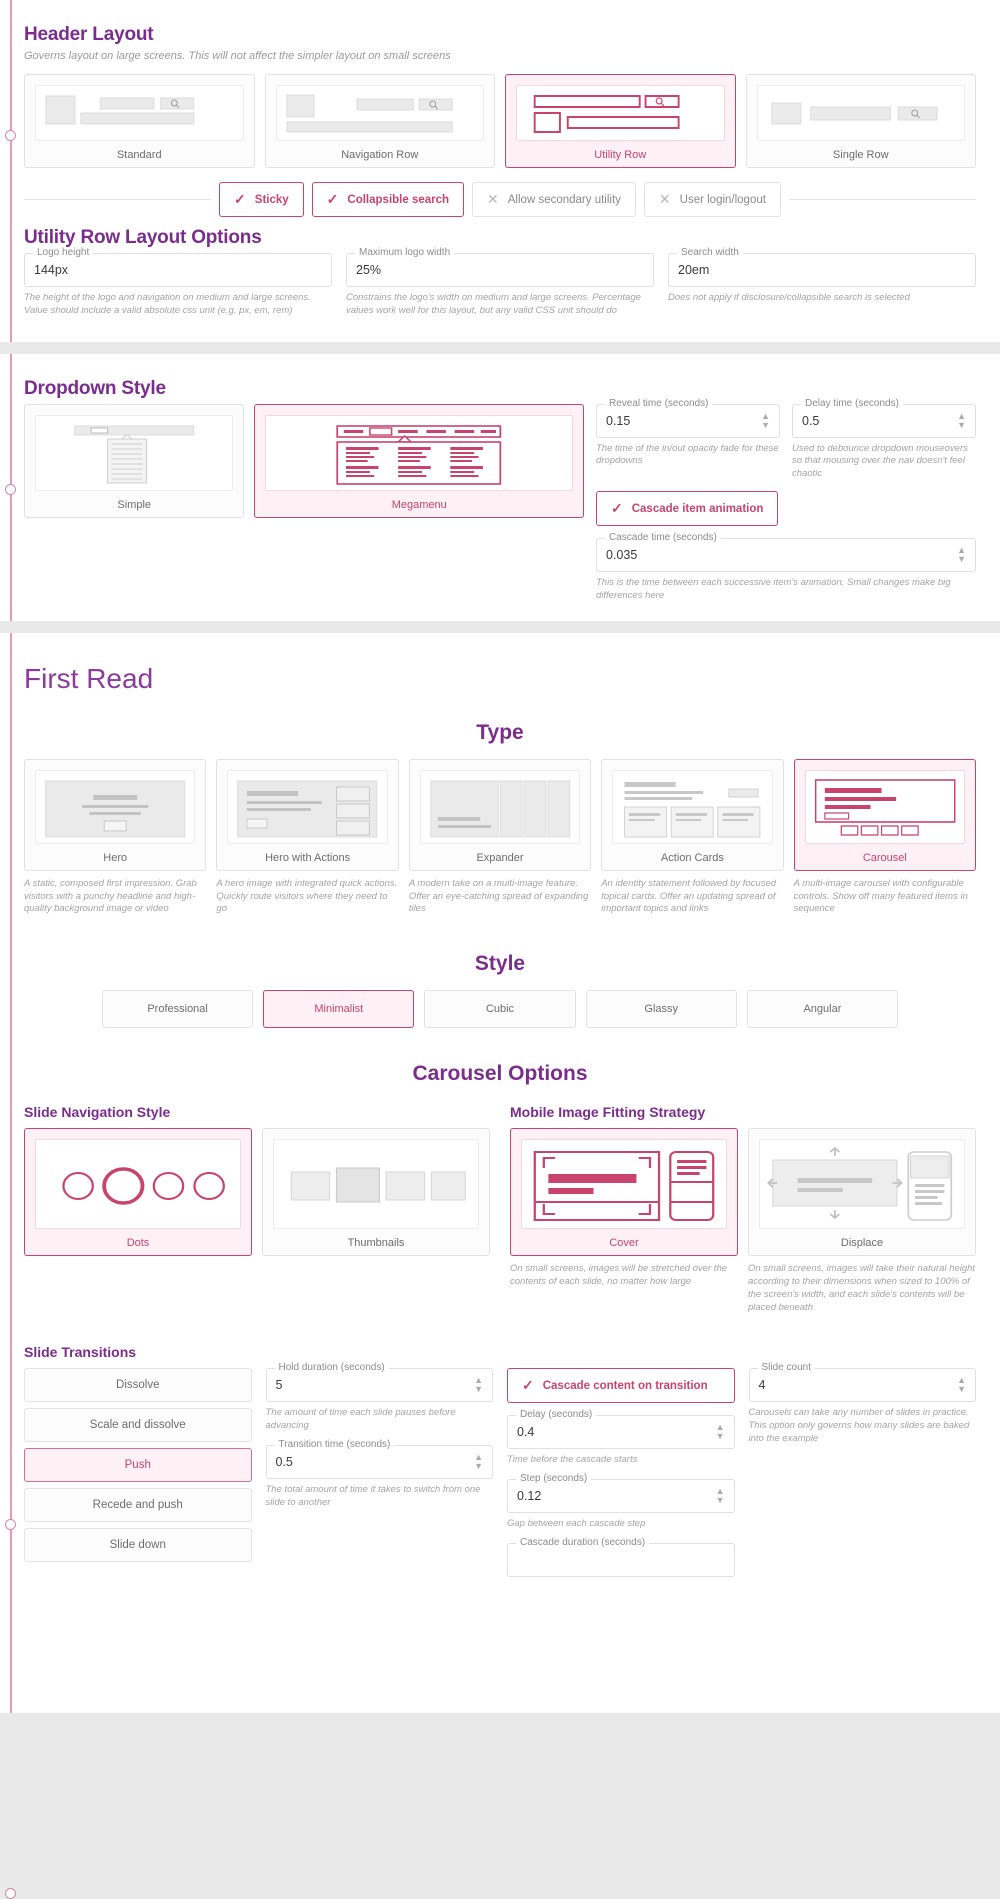 The width and height of the screenshot is (1000, 1899). I want to click on first-read-type-carousel: Carousel, so click(885, 814).